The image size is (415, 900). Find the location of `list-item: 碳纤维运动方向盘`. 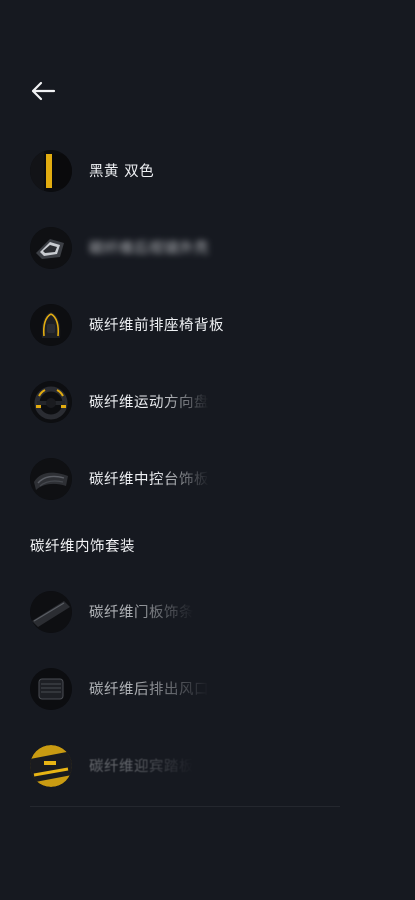

list-item: 碳纤维运动方向盘 is located at coordinates (207, 401).